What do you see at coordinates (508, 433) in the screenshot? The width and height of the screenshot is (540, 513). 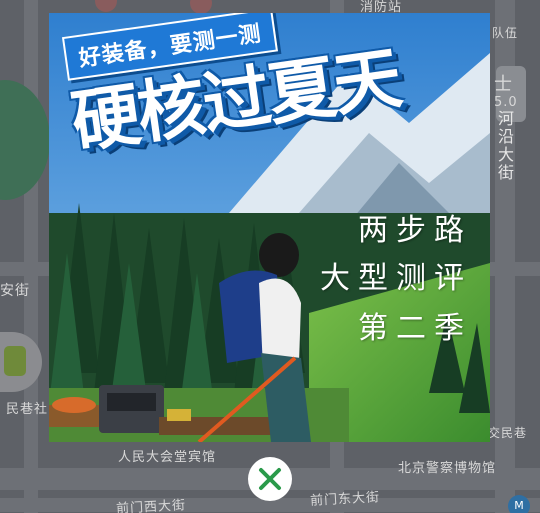 I see `map-label-jiao: 交民巷` at bounding box center [508, 433].